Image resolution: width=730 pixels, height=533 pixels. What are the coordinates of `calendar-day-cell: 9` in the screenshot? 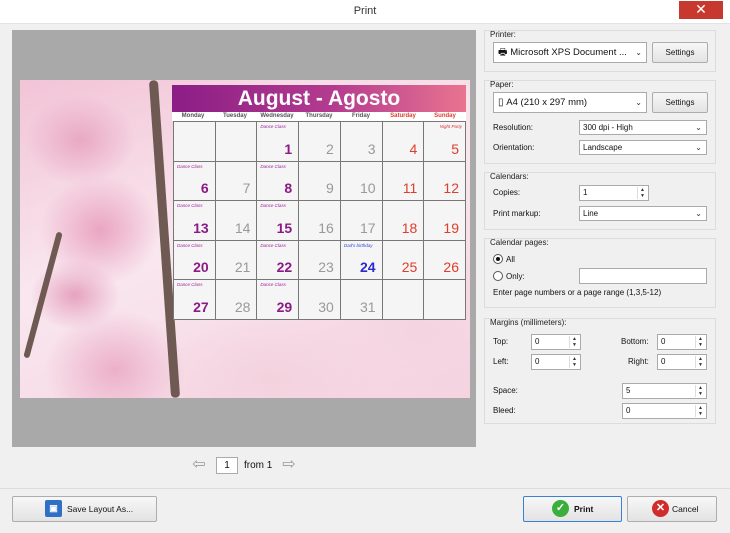 It's located at (319, 181).